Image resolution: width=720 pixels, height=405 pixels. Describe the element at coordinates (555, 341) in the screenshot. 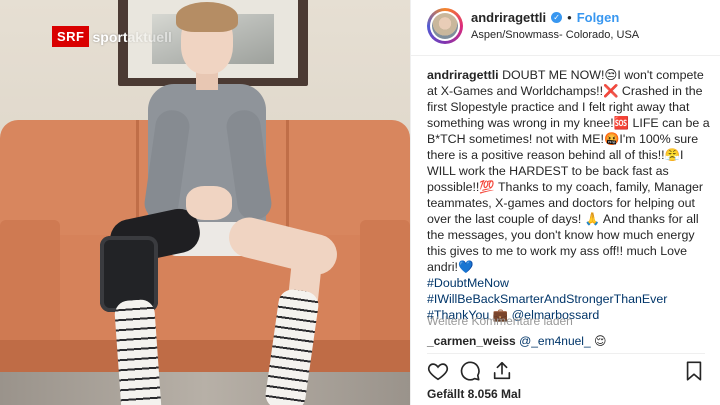

I see `comment-mention: @_em4nuel_` at that location.